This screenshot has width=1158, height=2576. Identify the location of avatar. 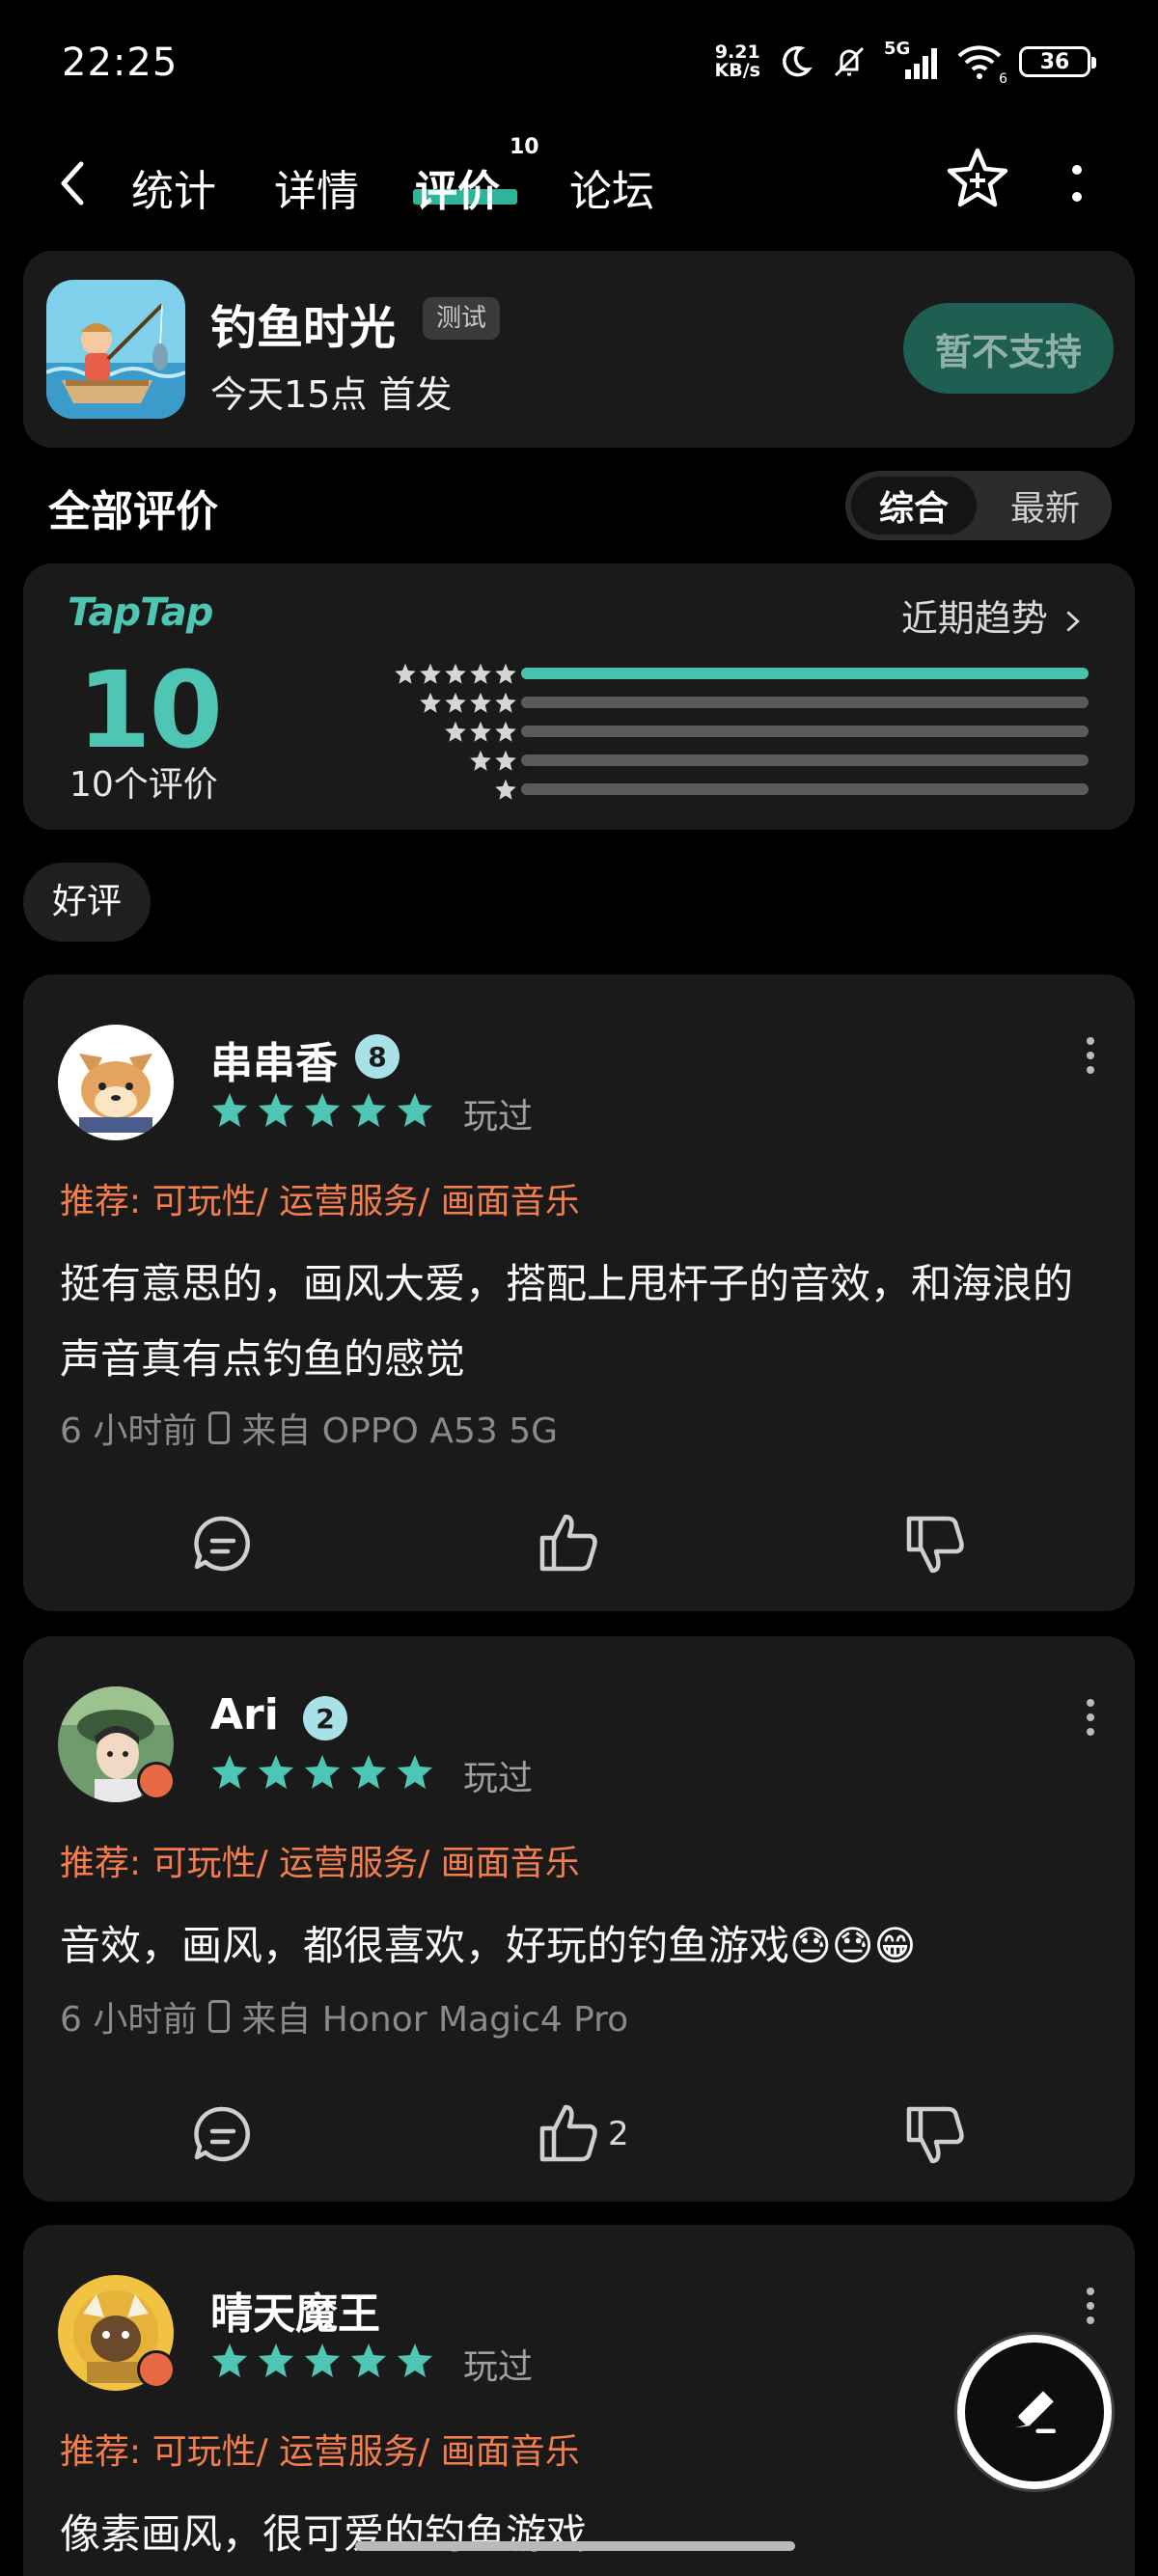
(116, 1082).